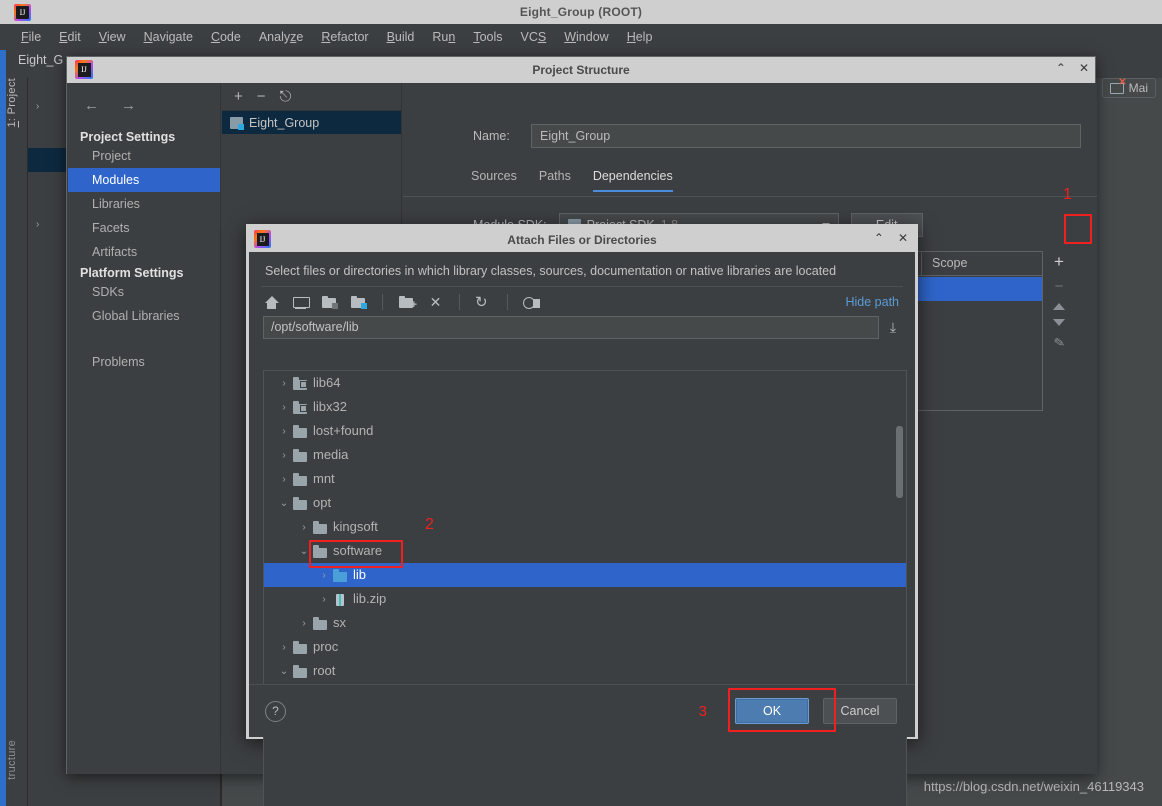 The image size is (1162, 806). Describe the element at coordinates (70, 37) in the screenshot. I see `menu-edit: Edit` at that location.